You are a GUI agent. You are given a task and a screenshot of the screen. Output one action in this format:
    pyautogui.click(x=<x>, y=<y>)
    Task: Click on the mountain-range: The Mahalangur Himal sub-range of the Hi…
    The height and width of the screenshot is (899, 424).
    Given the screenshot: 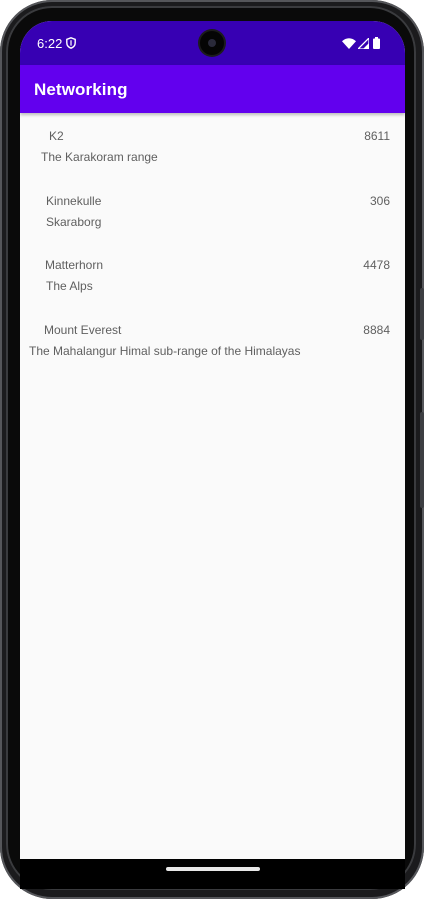 What is the action you would take?
    pyautogui.click(x=165, y=350)
    